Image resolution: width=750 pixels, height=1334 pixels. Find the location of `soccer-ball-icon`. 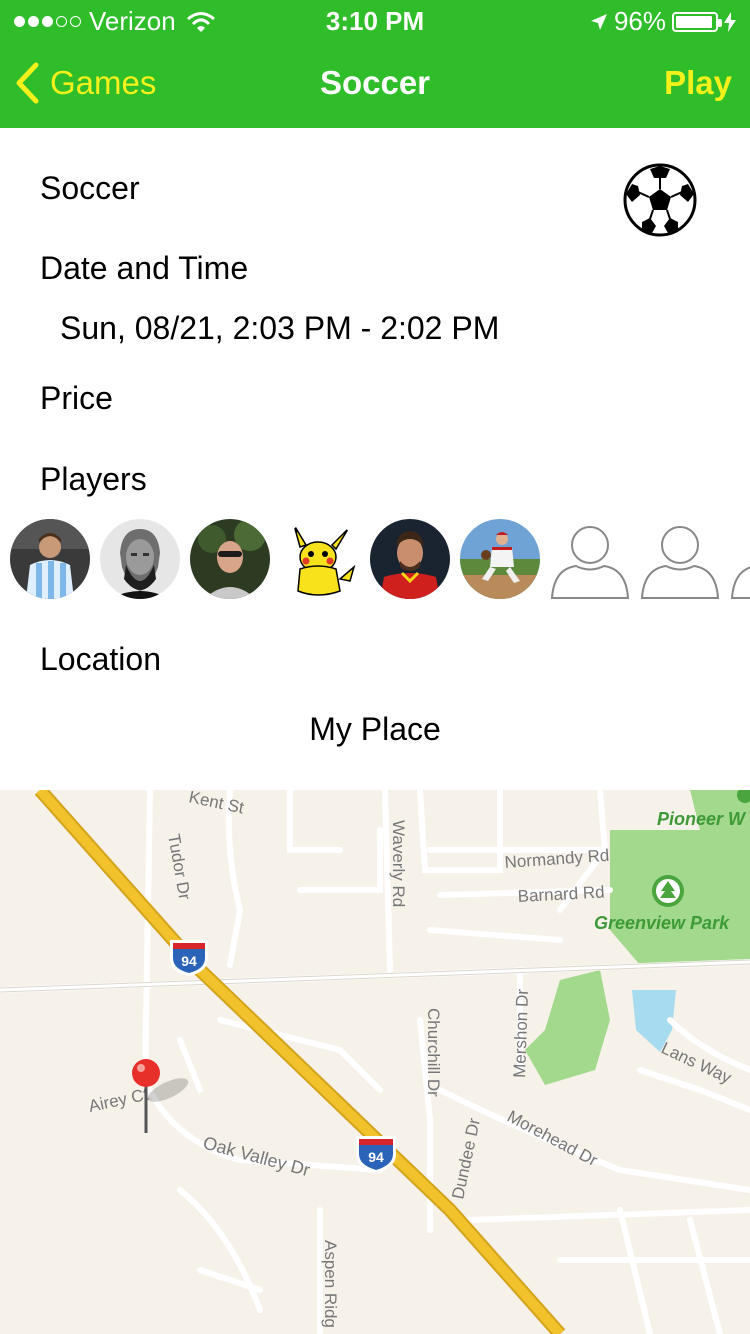

soccer-ball-icon is located at coordinates (660, 200).